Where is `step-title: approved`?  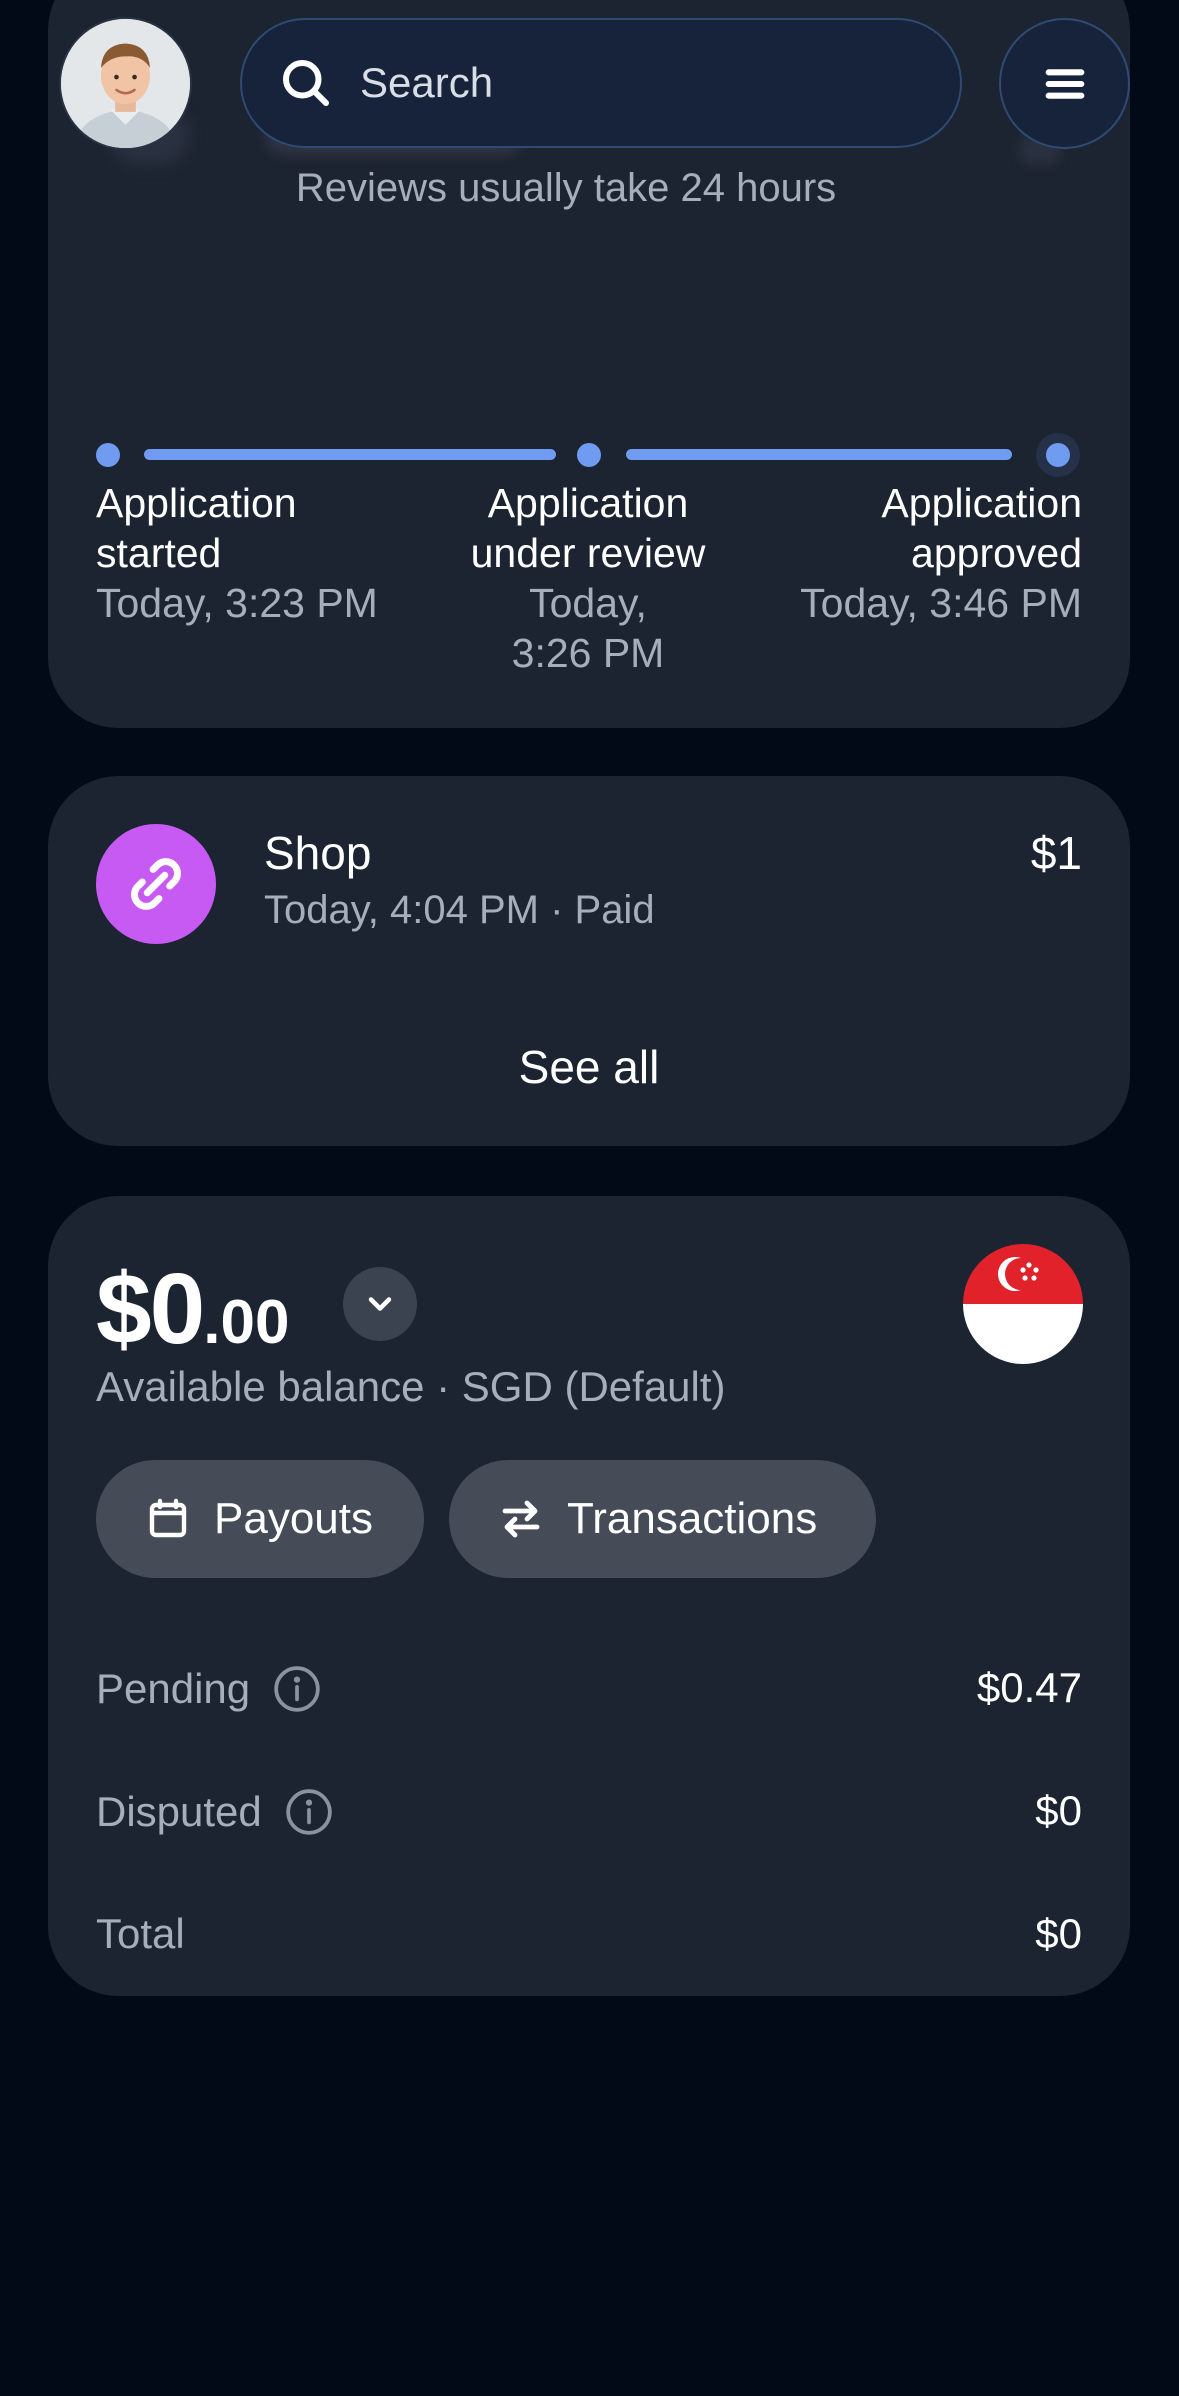 step-title: approved is located at coordinates (996, 553).